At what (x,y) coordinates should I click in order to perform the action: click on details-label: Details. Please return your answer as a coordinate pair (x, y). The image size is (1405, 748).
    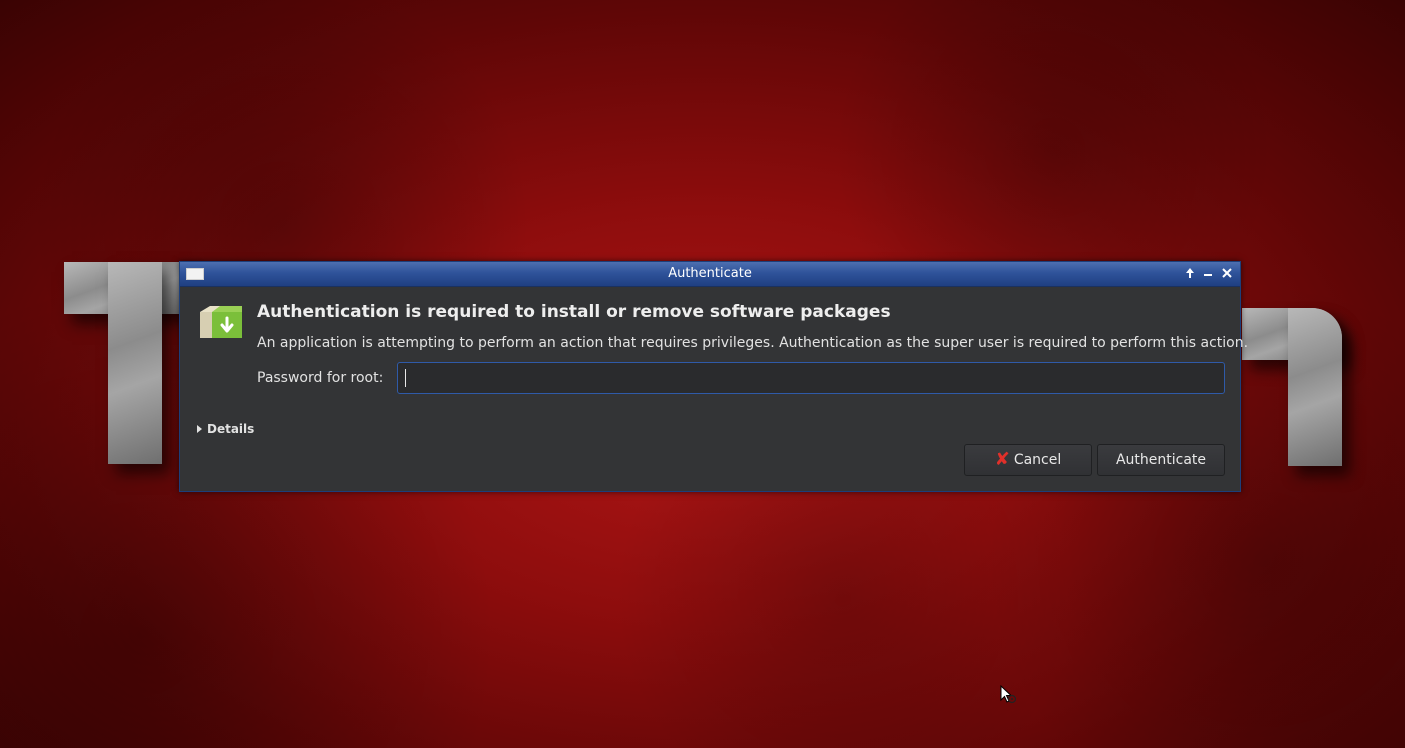
    Looking at the image, I should click on (231, 429).